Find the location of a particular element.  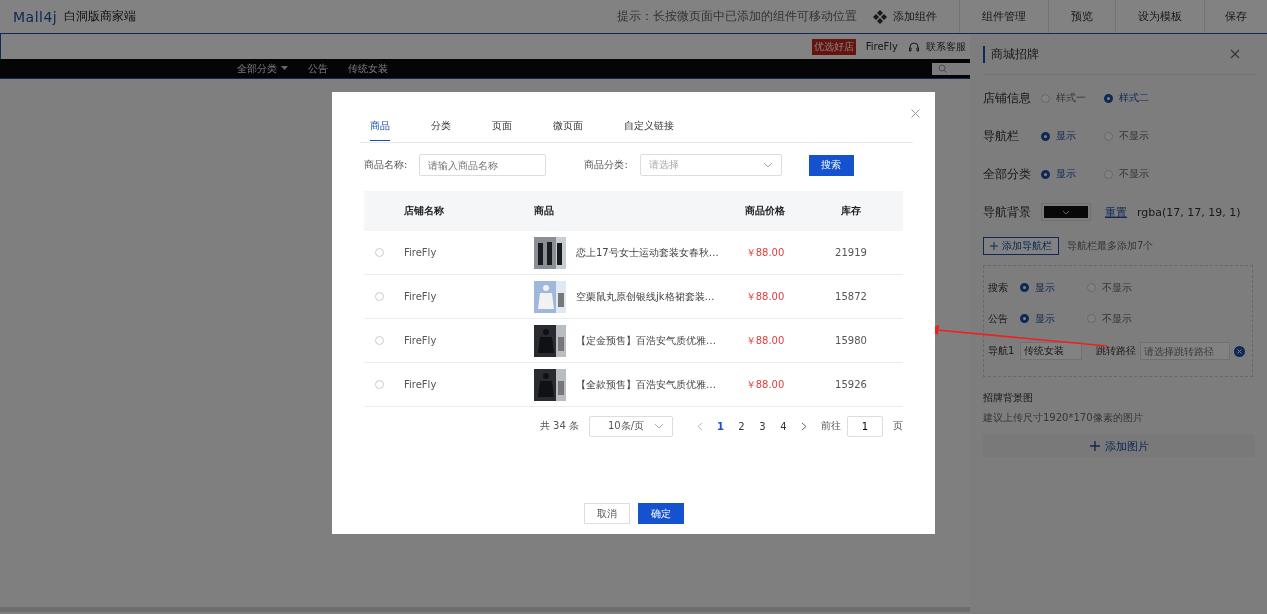

nav-item: 全部分类 is located at coordinates (262, 68).